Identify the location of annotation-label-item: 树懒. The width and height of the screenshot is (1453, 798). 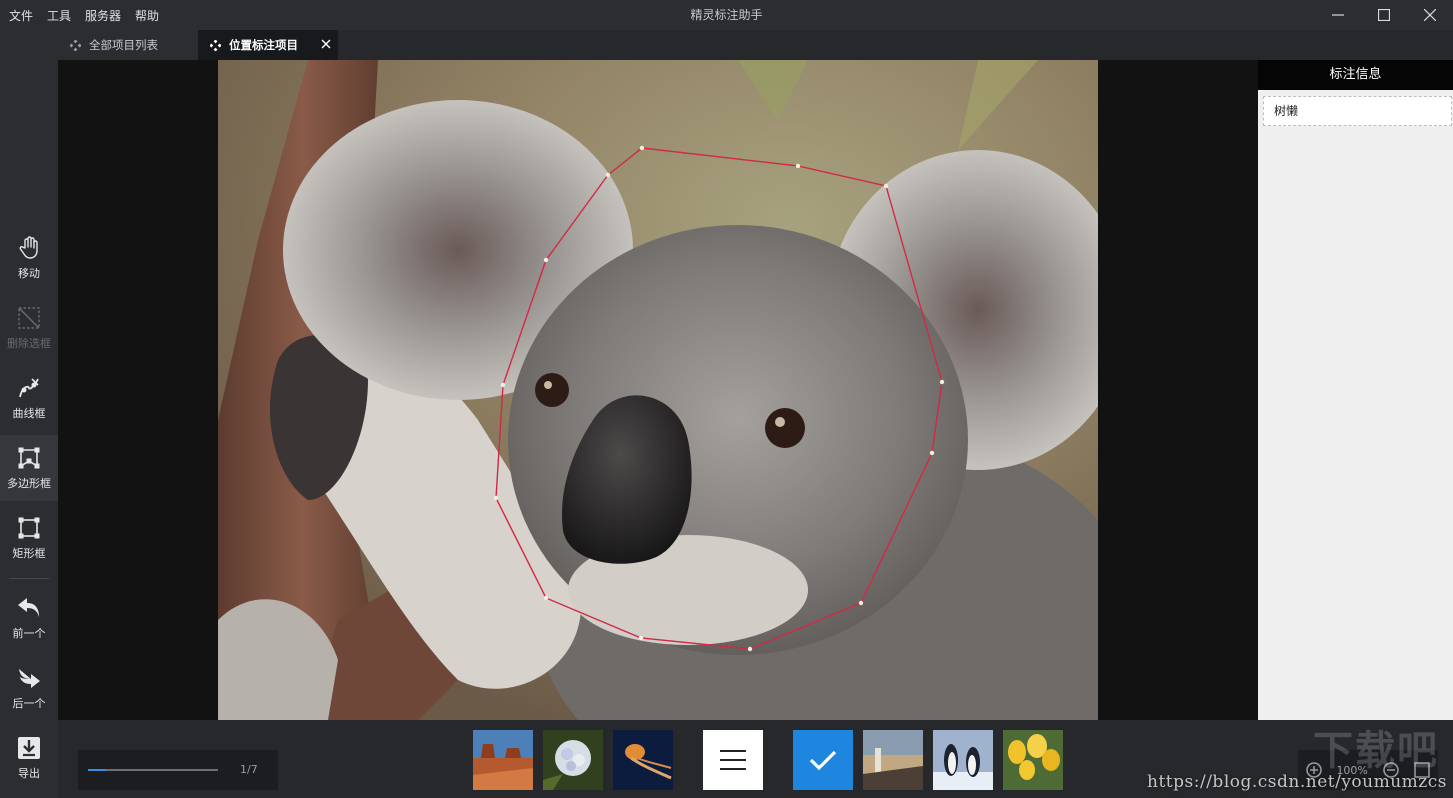
(1357, 111).